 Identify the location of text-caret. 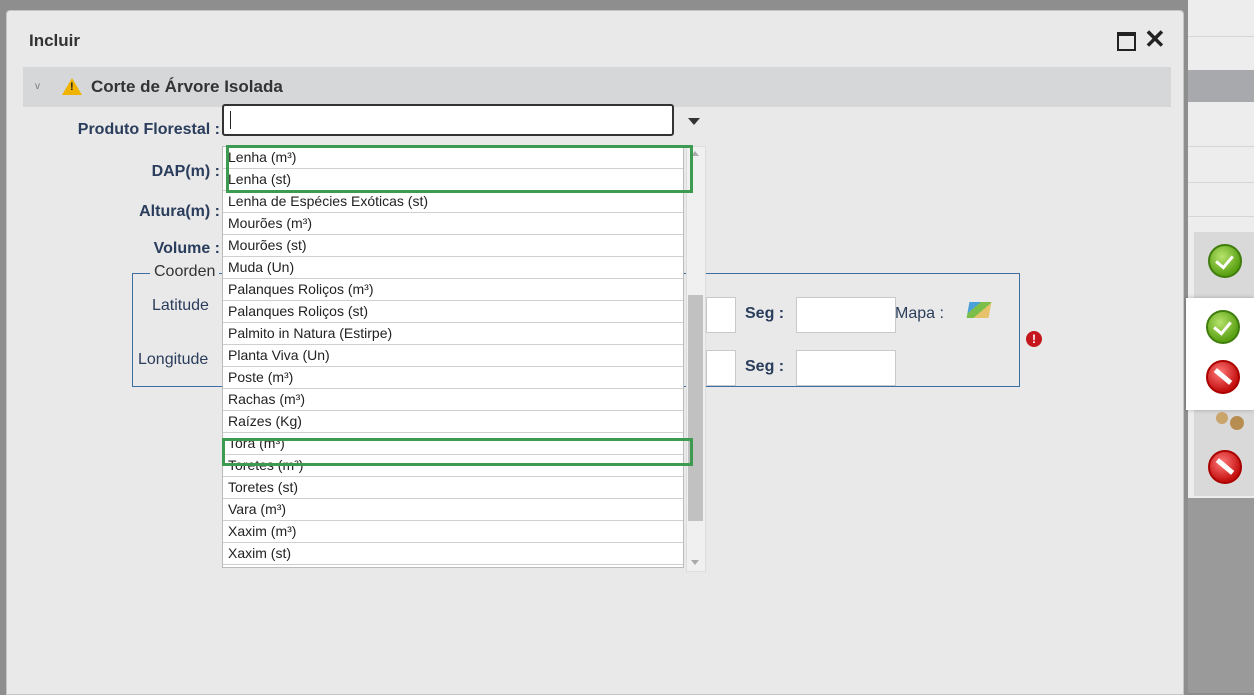
(230, 120).